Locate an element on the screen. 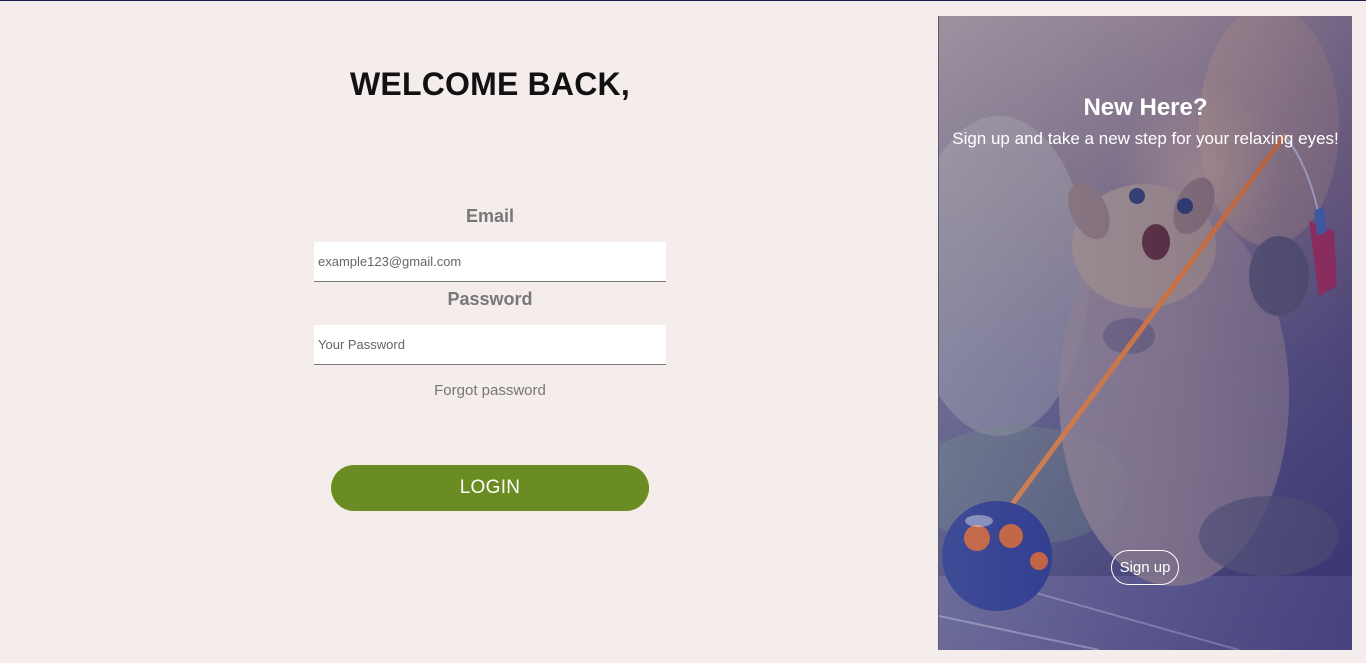 The width and height of the screenshot is (1366, 663). signup-button: Sign up is located at coordinates (1145, 567).